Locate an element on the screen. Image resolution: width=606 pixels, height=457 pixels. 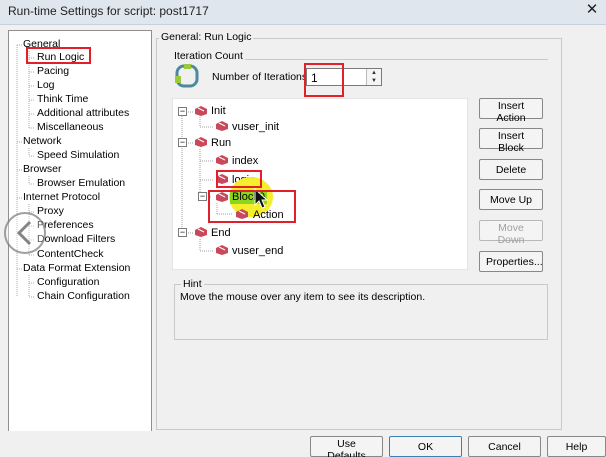
vuser-end-action-icon is located at coordinates (222, 250).